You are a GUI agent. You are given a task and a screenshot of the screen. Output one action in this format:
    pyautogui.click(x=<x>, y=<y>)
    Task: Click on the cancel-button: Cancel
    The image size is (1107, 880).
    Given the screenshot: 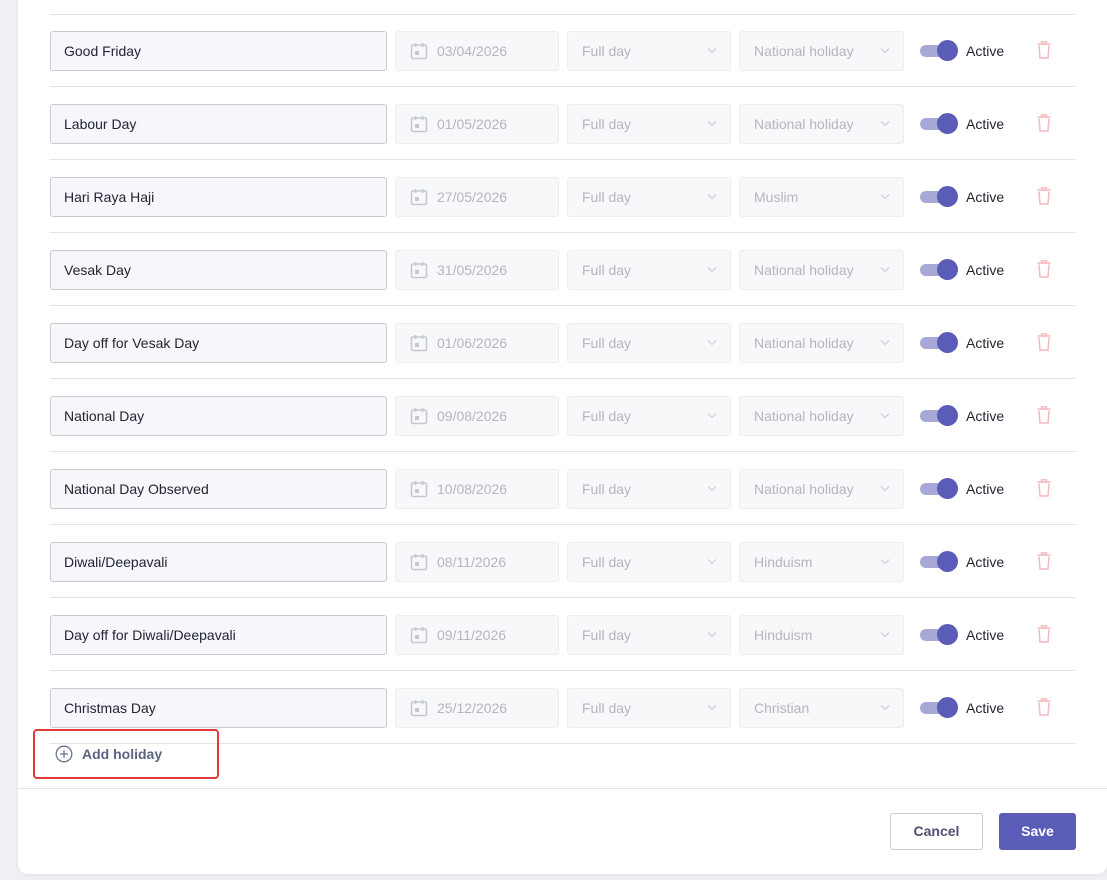 What is the action you would take?
    pyautogui.click(x=936, y=831)
    